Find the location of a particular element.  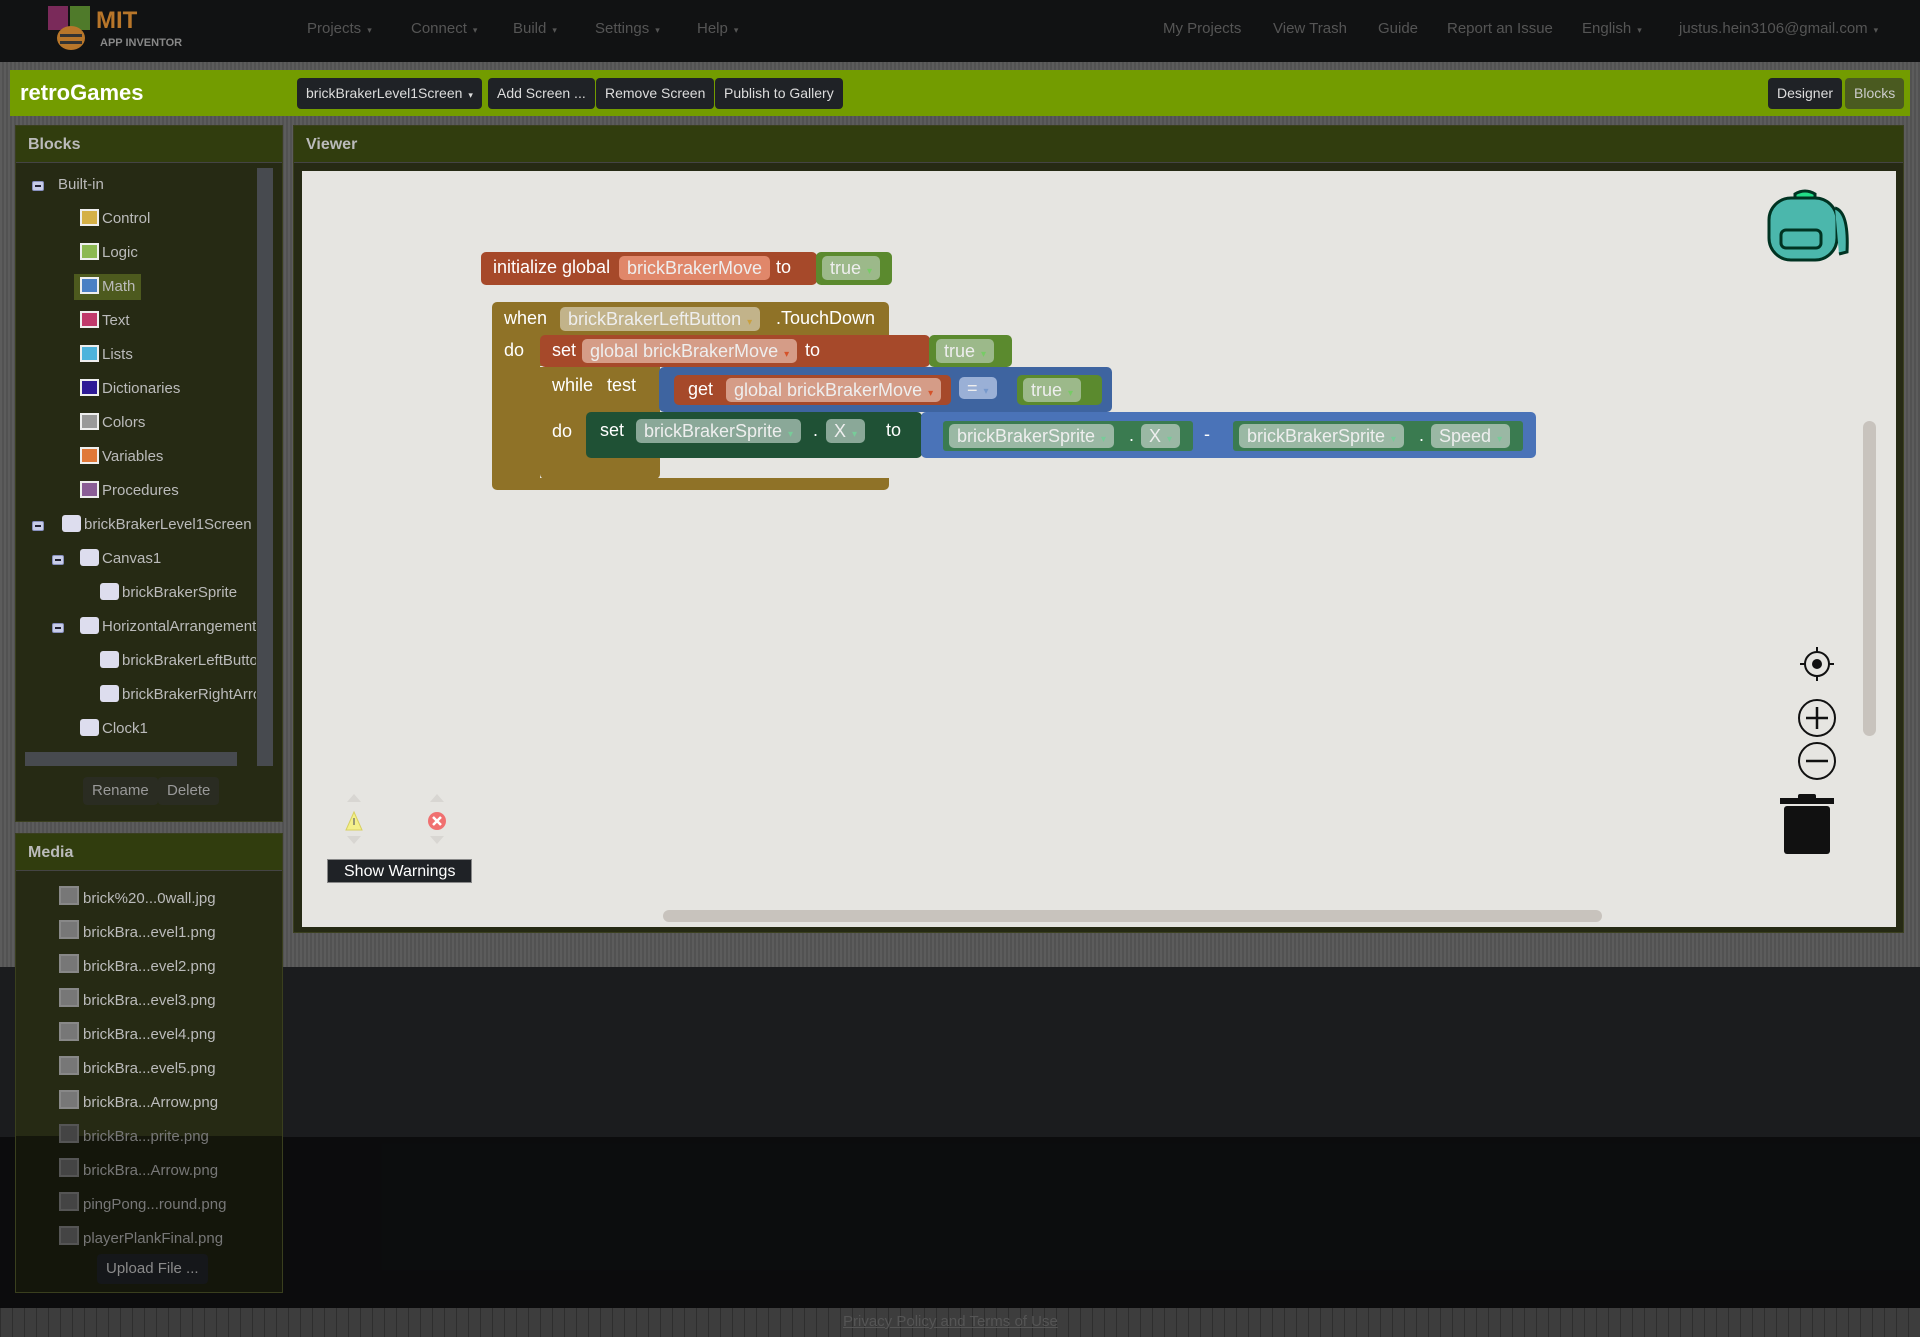

builtin-control: Control is located at coordinates (115, 219).